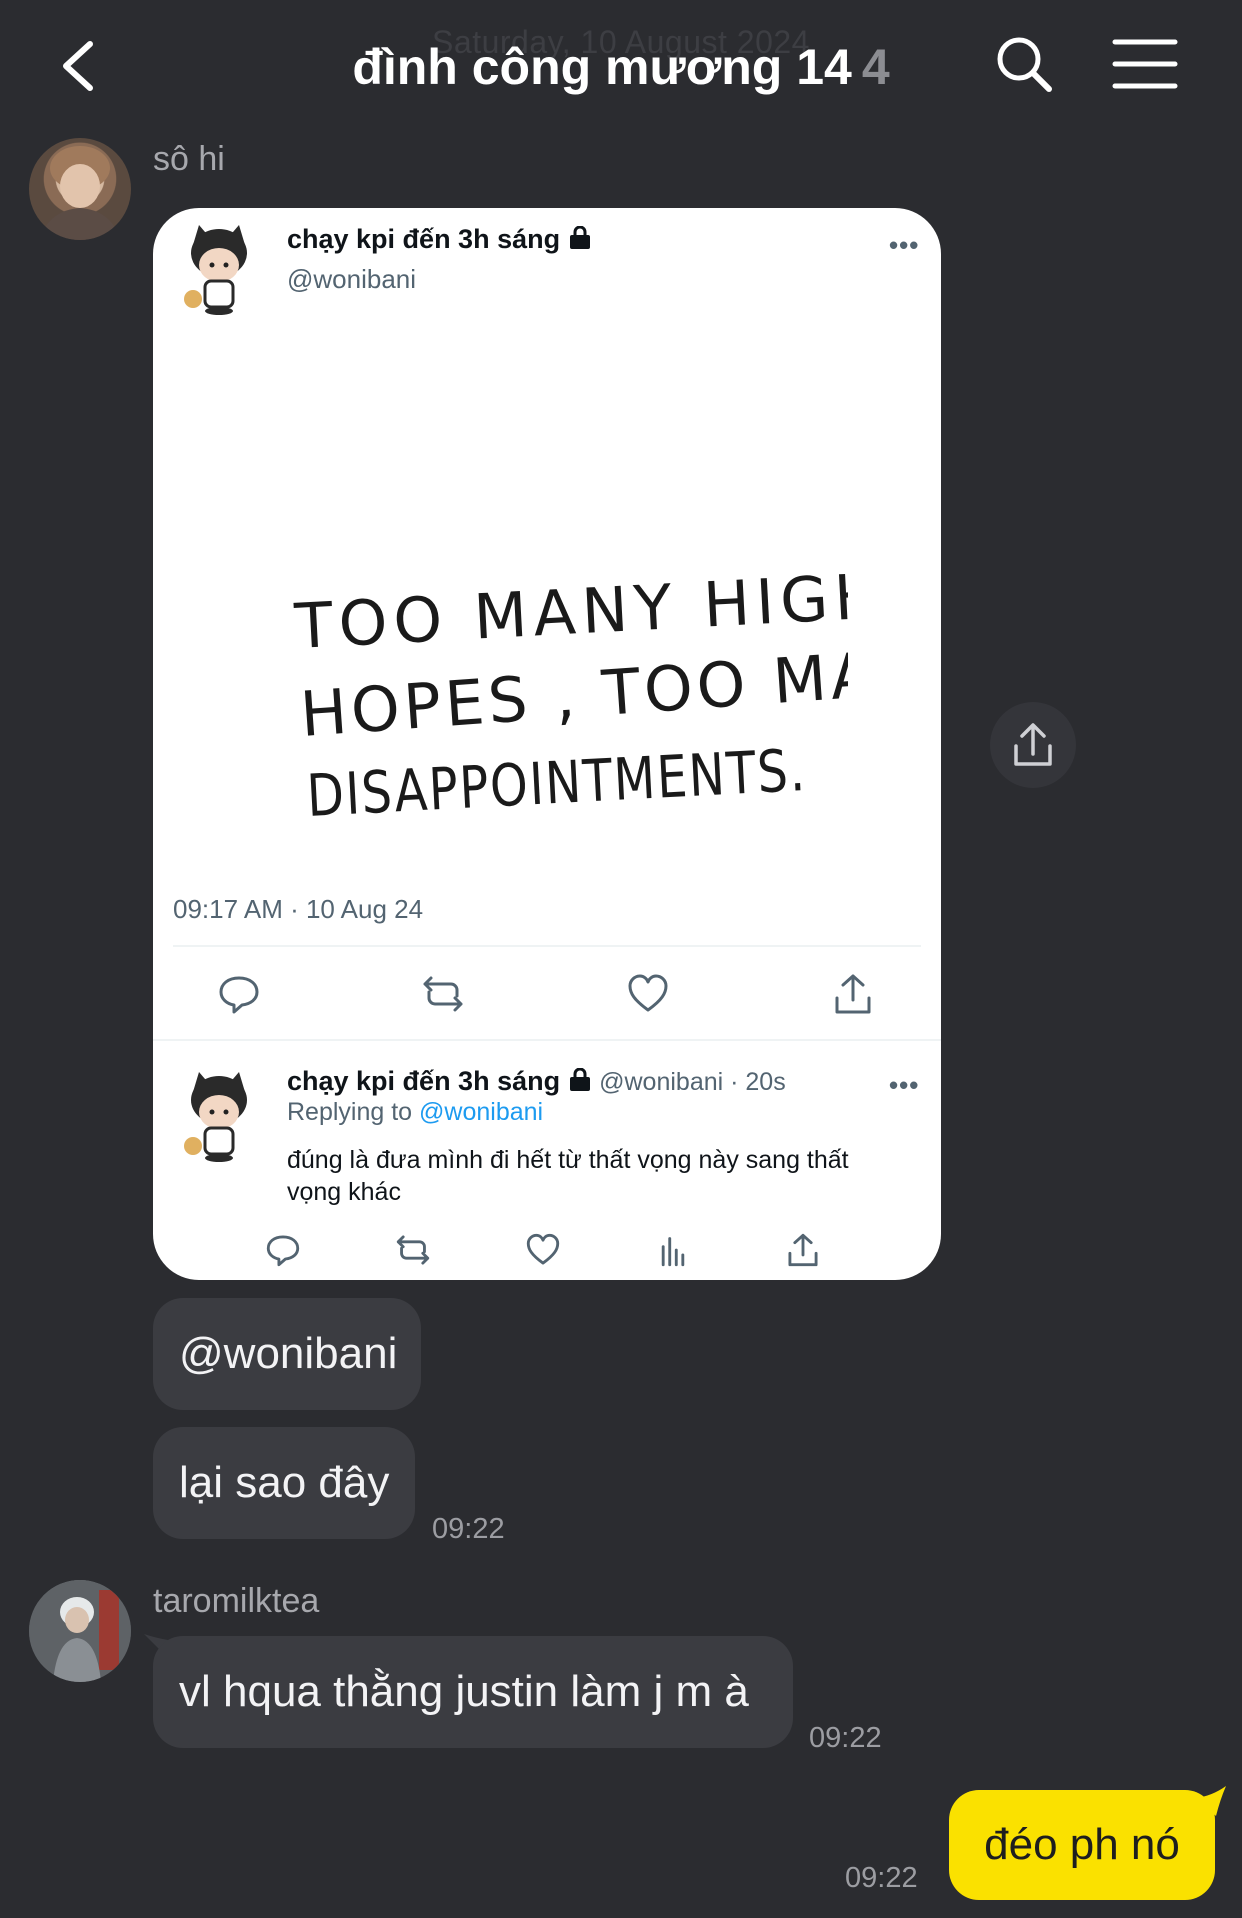 Image resolution: width=1242 pixels, height=1918 pixels. Describe the element at coordinates (350, 1112) in the screenshot. I see `replying-to-label: Replying to` at that location.